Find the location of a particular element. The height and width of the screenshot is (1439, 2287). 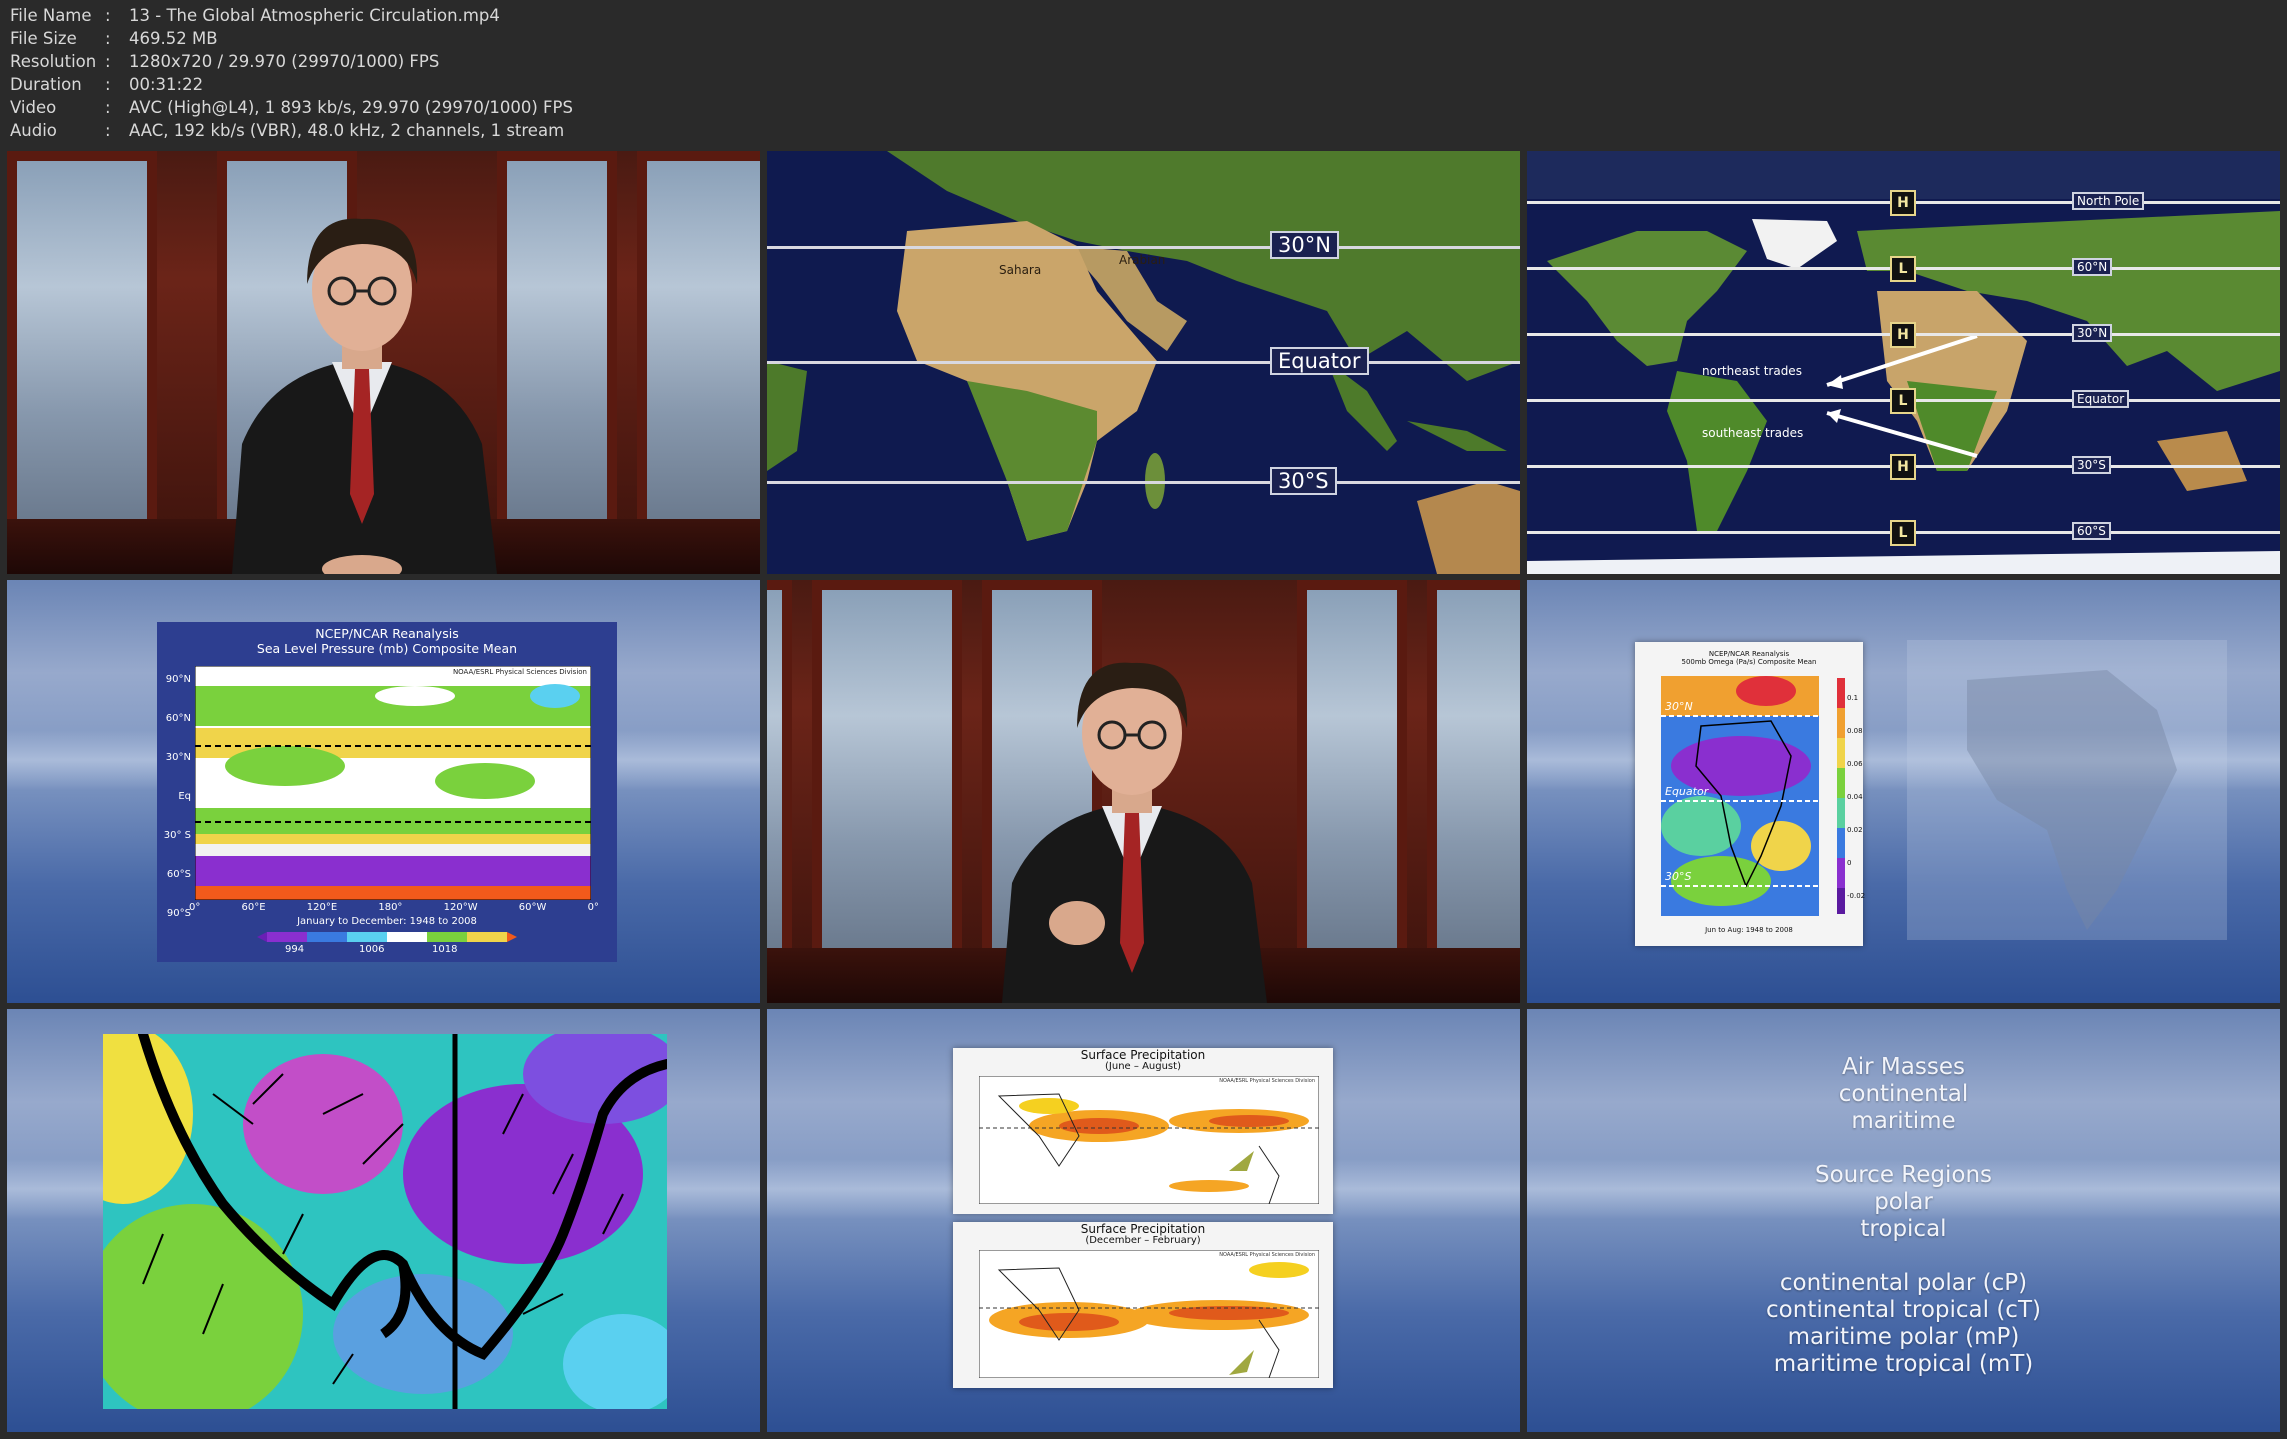

file-info-key: File Name is located at coordinates (51, 15).